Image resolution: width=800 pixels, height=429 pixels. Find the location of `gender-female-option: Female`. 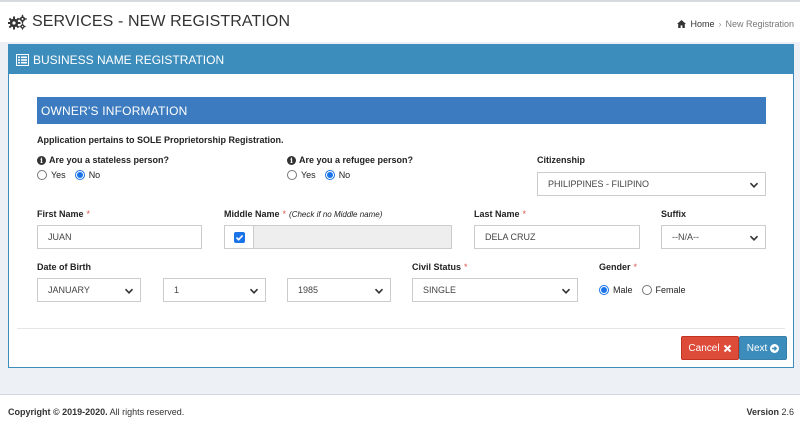

gender-female-option: Female is located at coordinates (663, 290).